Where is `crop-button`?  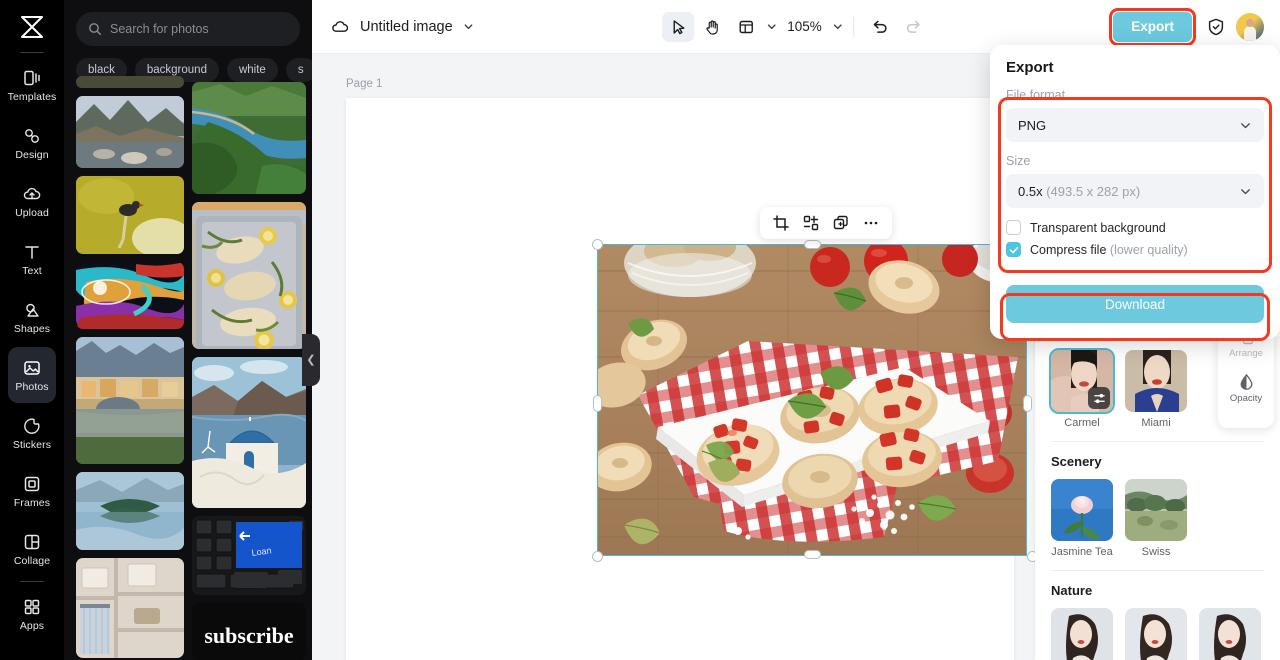
crop-button is located at coordinates (781, 223).